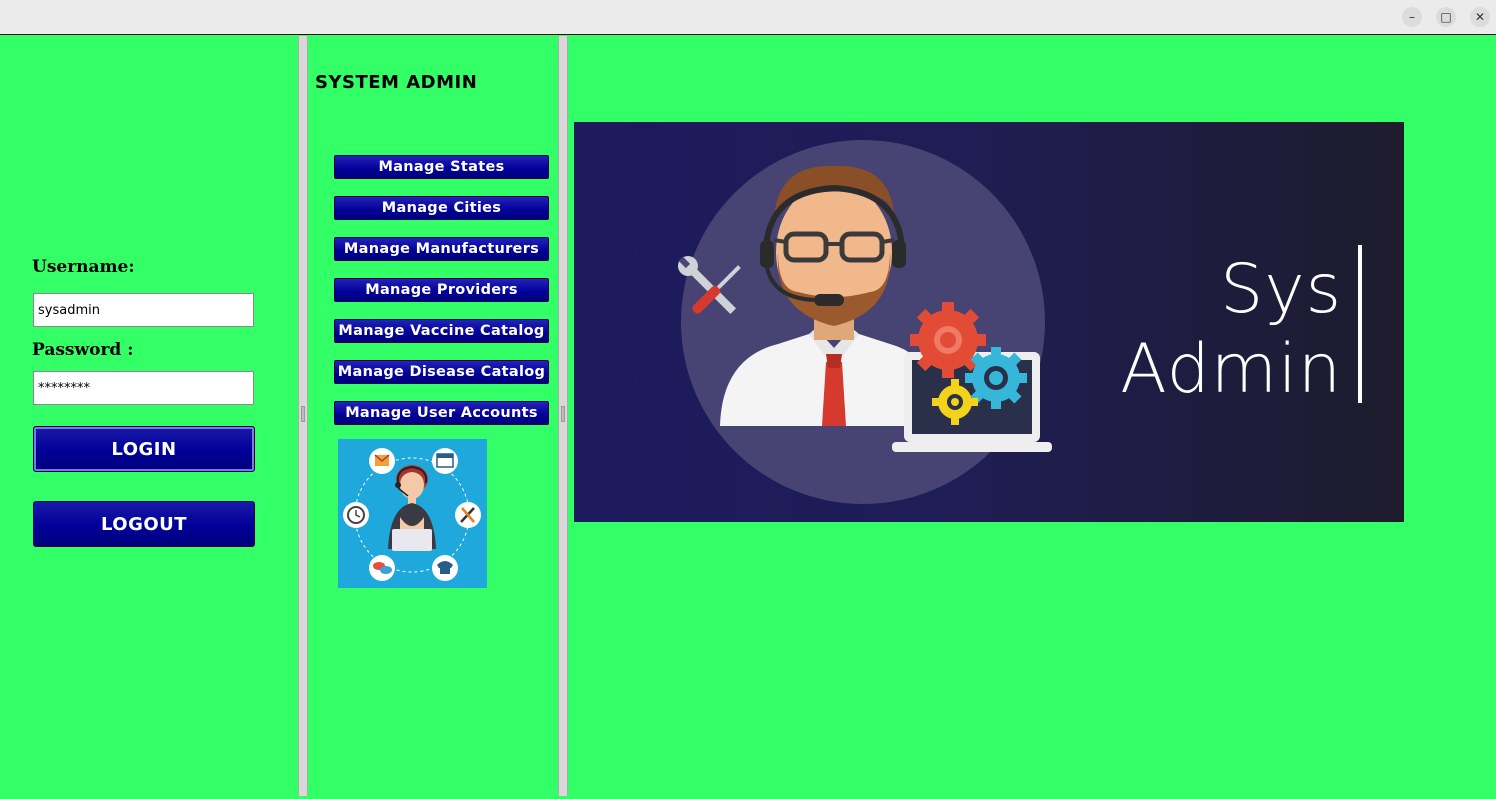  I want to click on manage-vaccine-catalog-button: Manage Vaccine Catalog, so click(441, 331).